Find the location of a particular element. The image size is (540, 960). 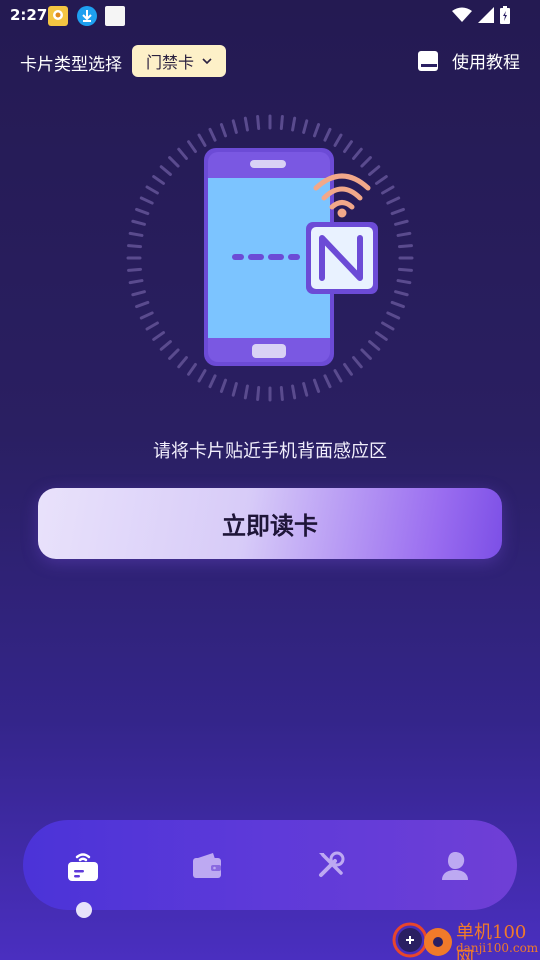

header: 卡片类型选择 门禁卡 使用教程 is located at coordinates (270, 61).